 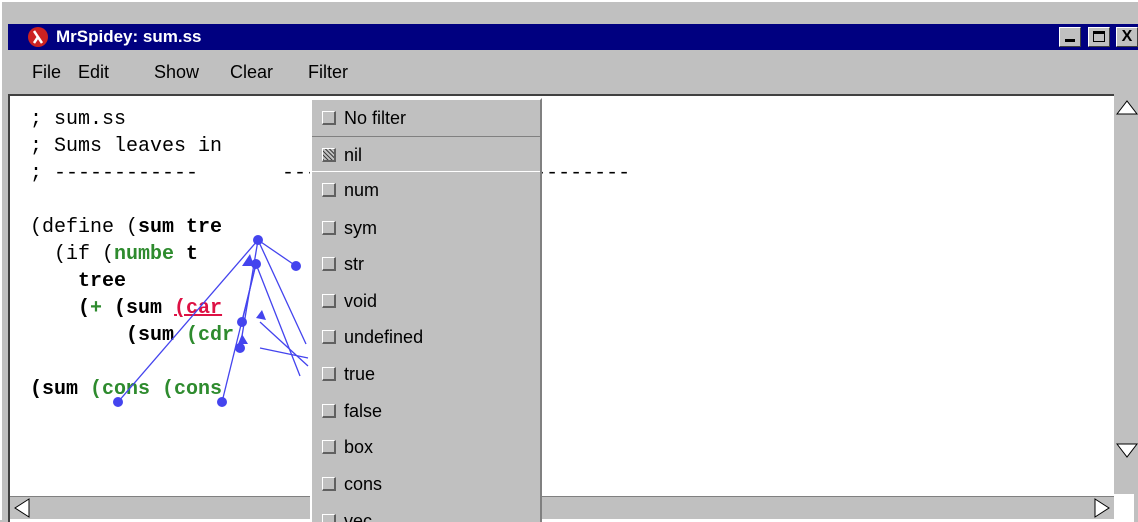 What do you see at coordinates (426, 190) in the screenshot?
I see `filter-option-num: num` at bounding box center [426, 190].